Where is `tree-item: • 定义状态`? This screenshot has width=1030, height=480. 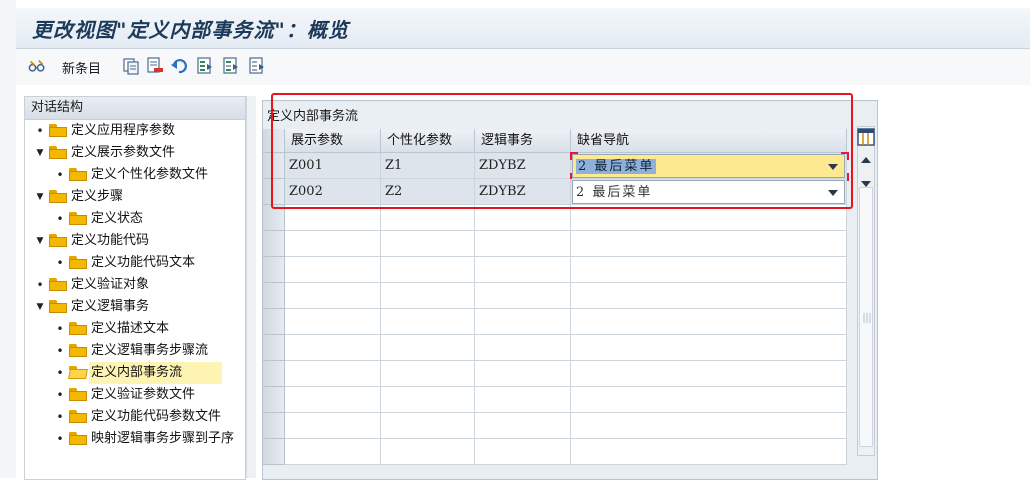
tree-item: • 定义状态 is located at coordinates (135, 219).